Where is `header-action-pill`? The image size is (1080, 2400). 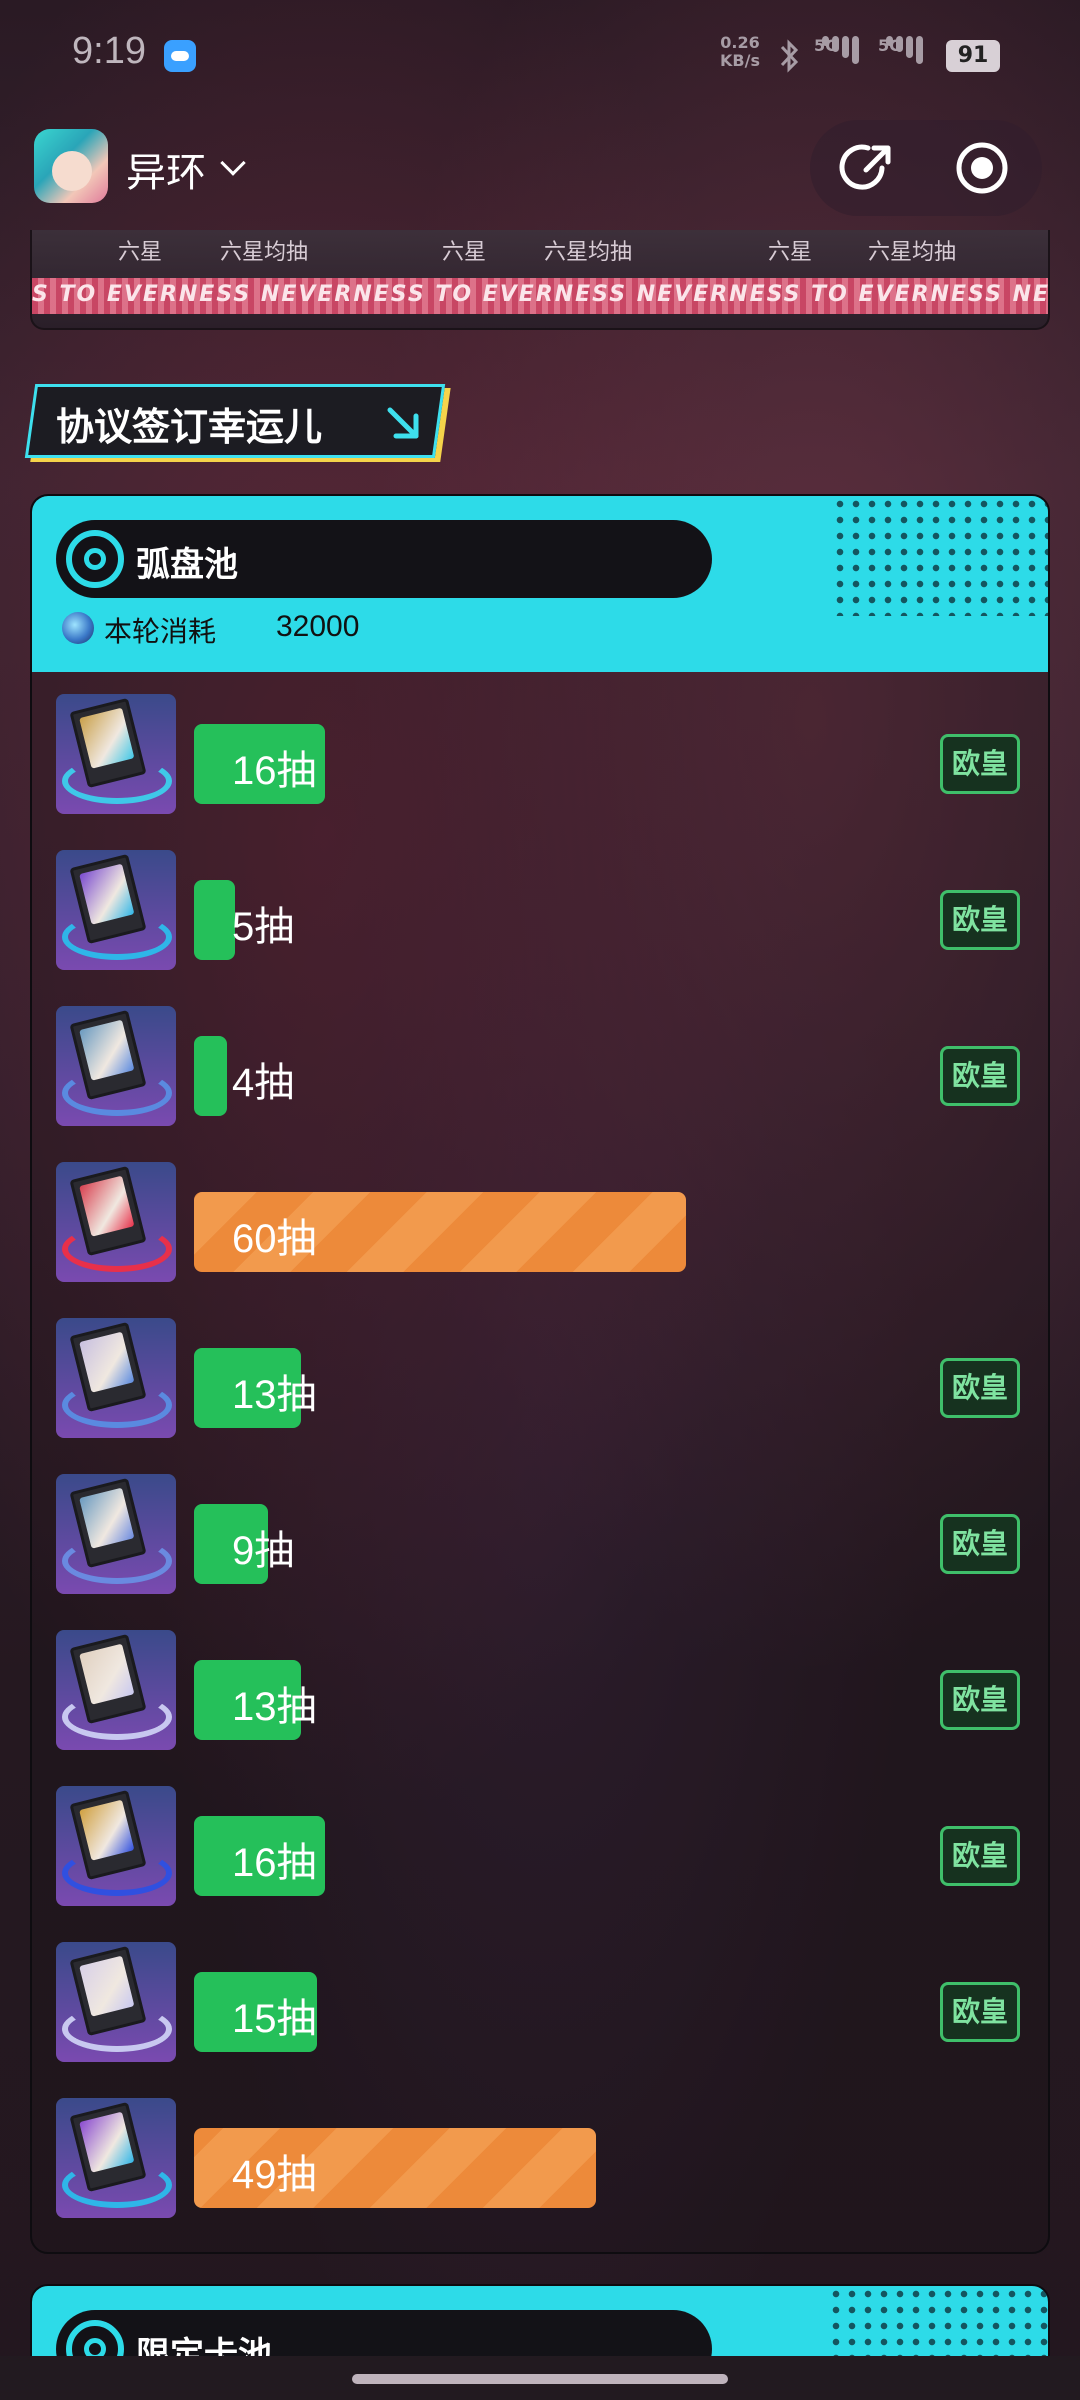 header-action-pill is located at coordinates (926, 168).